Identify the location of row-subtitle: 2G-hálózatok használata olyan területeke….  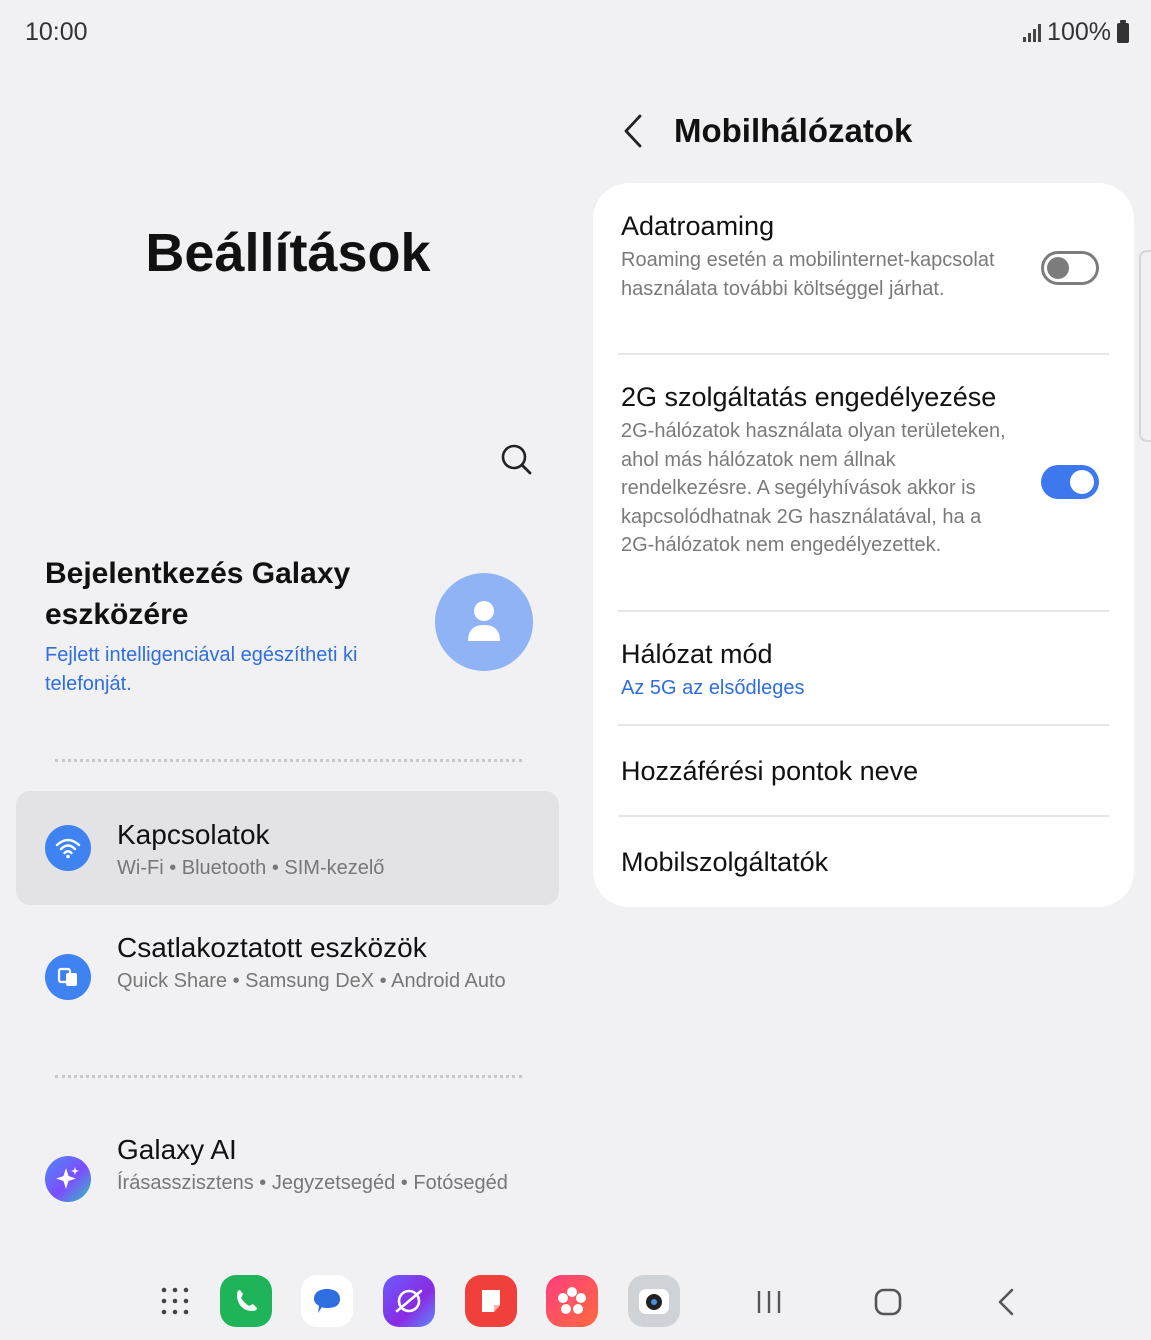
(813, 488).